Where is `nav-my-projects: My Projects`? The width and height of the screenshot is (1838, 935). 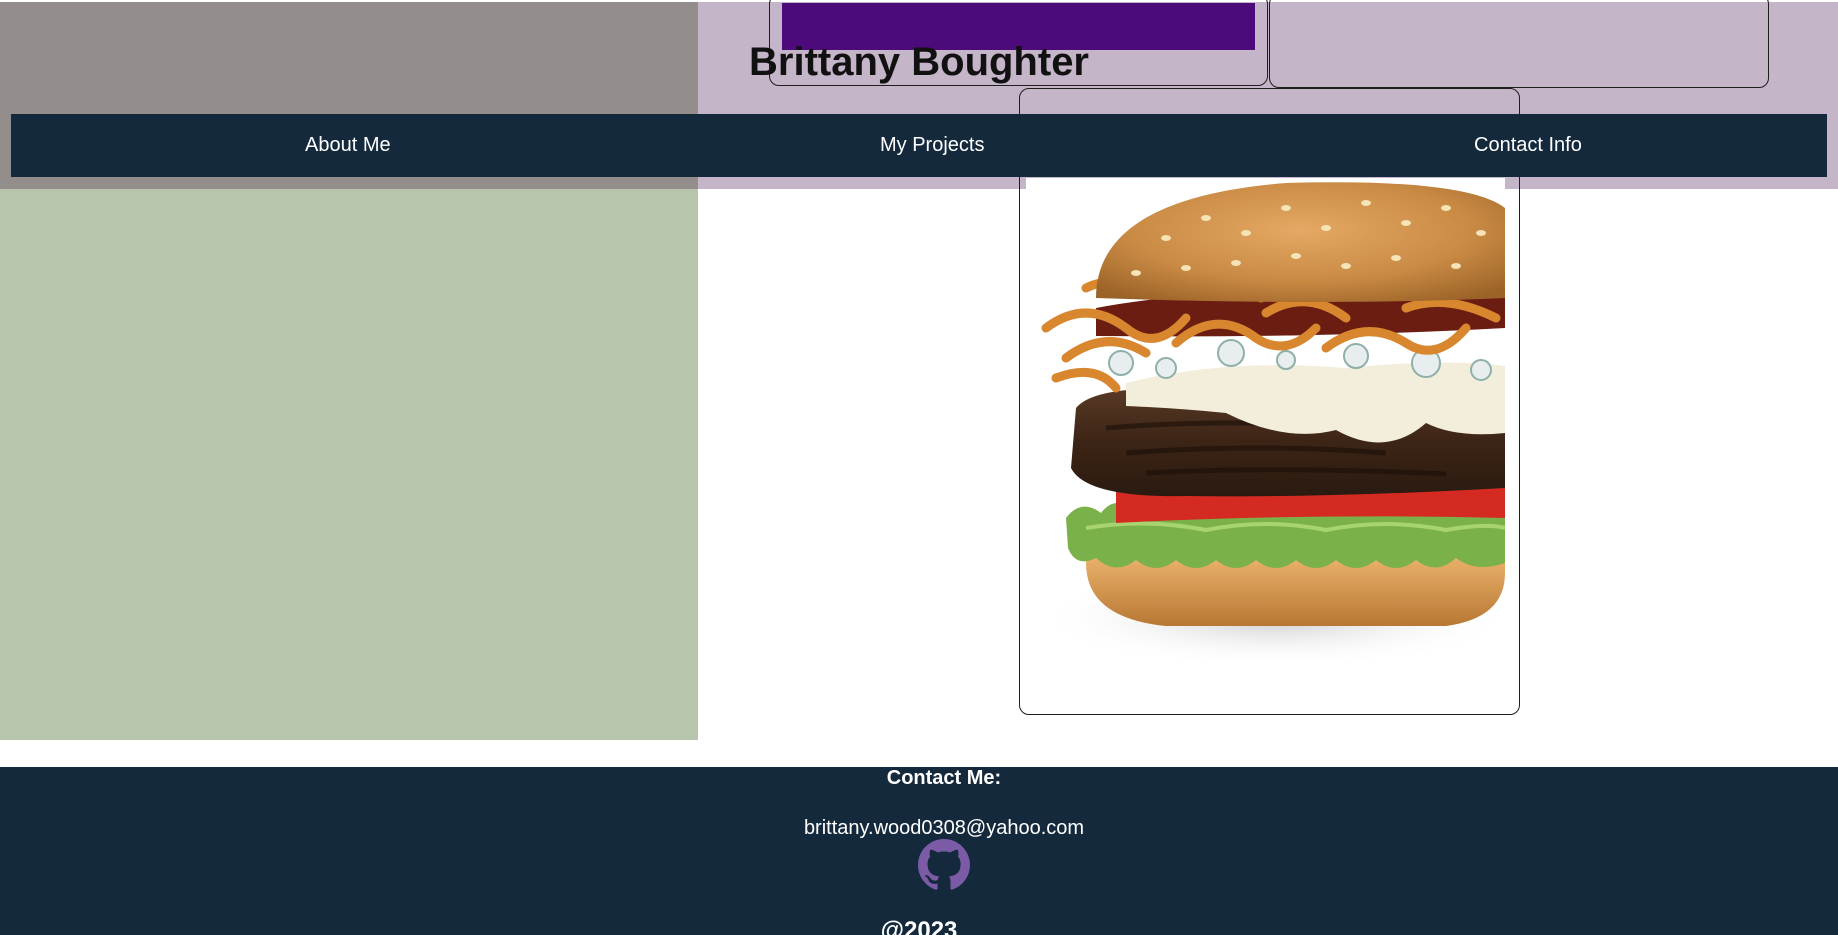
nav-my-projects: My Projects is located at coordinates (932, 145).